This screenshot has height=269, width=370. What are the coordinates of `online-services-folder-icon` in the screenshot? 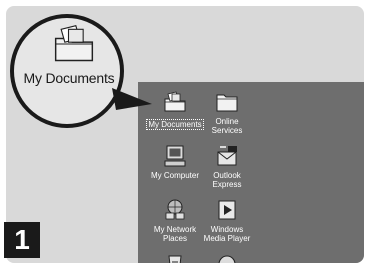 It's located at (227, 103).